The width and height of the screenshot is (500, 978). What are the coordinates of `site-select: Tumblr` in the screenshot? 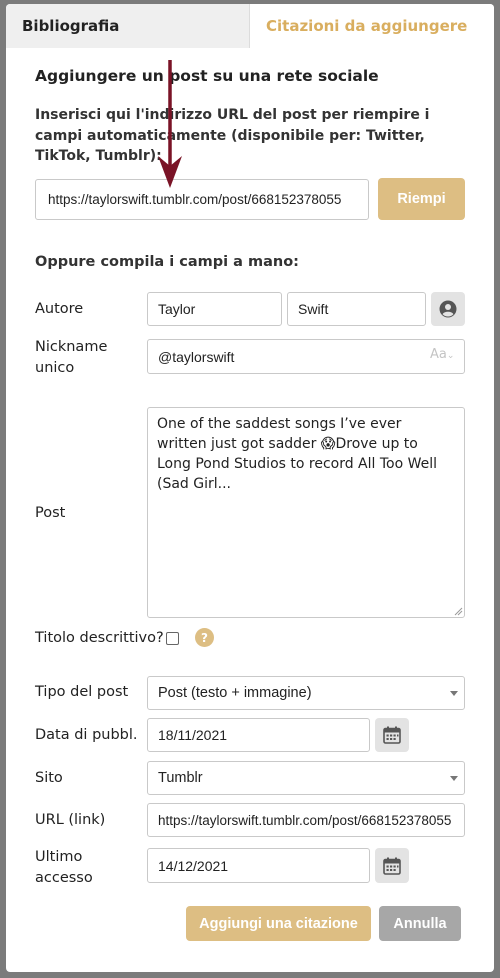 It's located at (306, 778).